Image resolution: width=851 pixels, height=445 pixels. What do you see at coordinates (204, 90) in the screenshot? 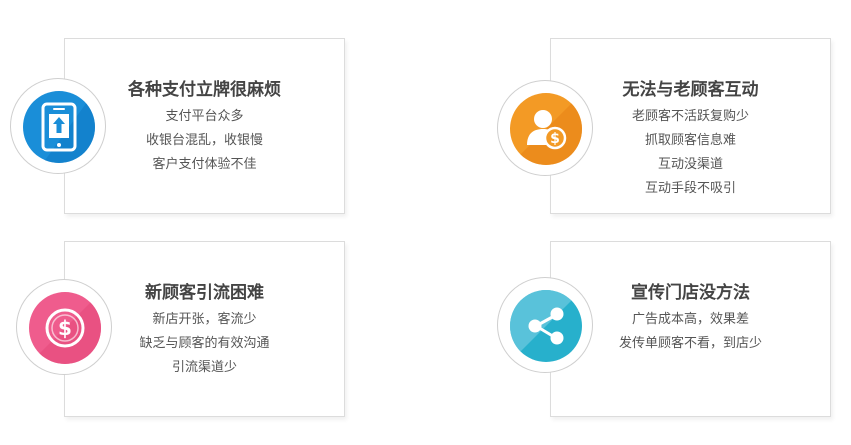
I see `card-title: 各种支付立牌很麻烦` at bounding box center [204, 90].